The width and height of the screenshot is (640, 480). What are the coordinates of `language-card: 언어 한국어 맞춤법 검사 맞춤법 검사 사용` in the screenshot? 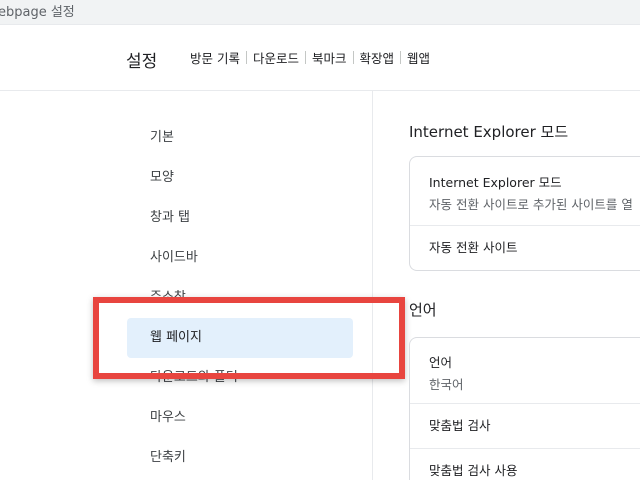 It's located at (524, 408).